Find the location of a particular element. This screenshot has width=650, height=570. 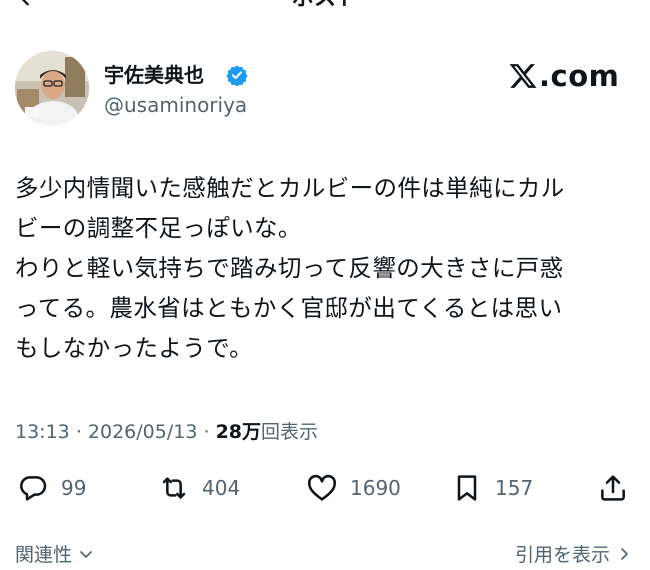

x-com-text: .com is located at coordinates (579, 76).